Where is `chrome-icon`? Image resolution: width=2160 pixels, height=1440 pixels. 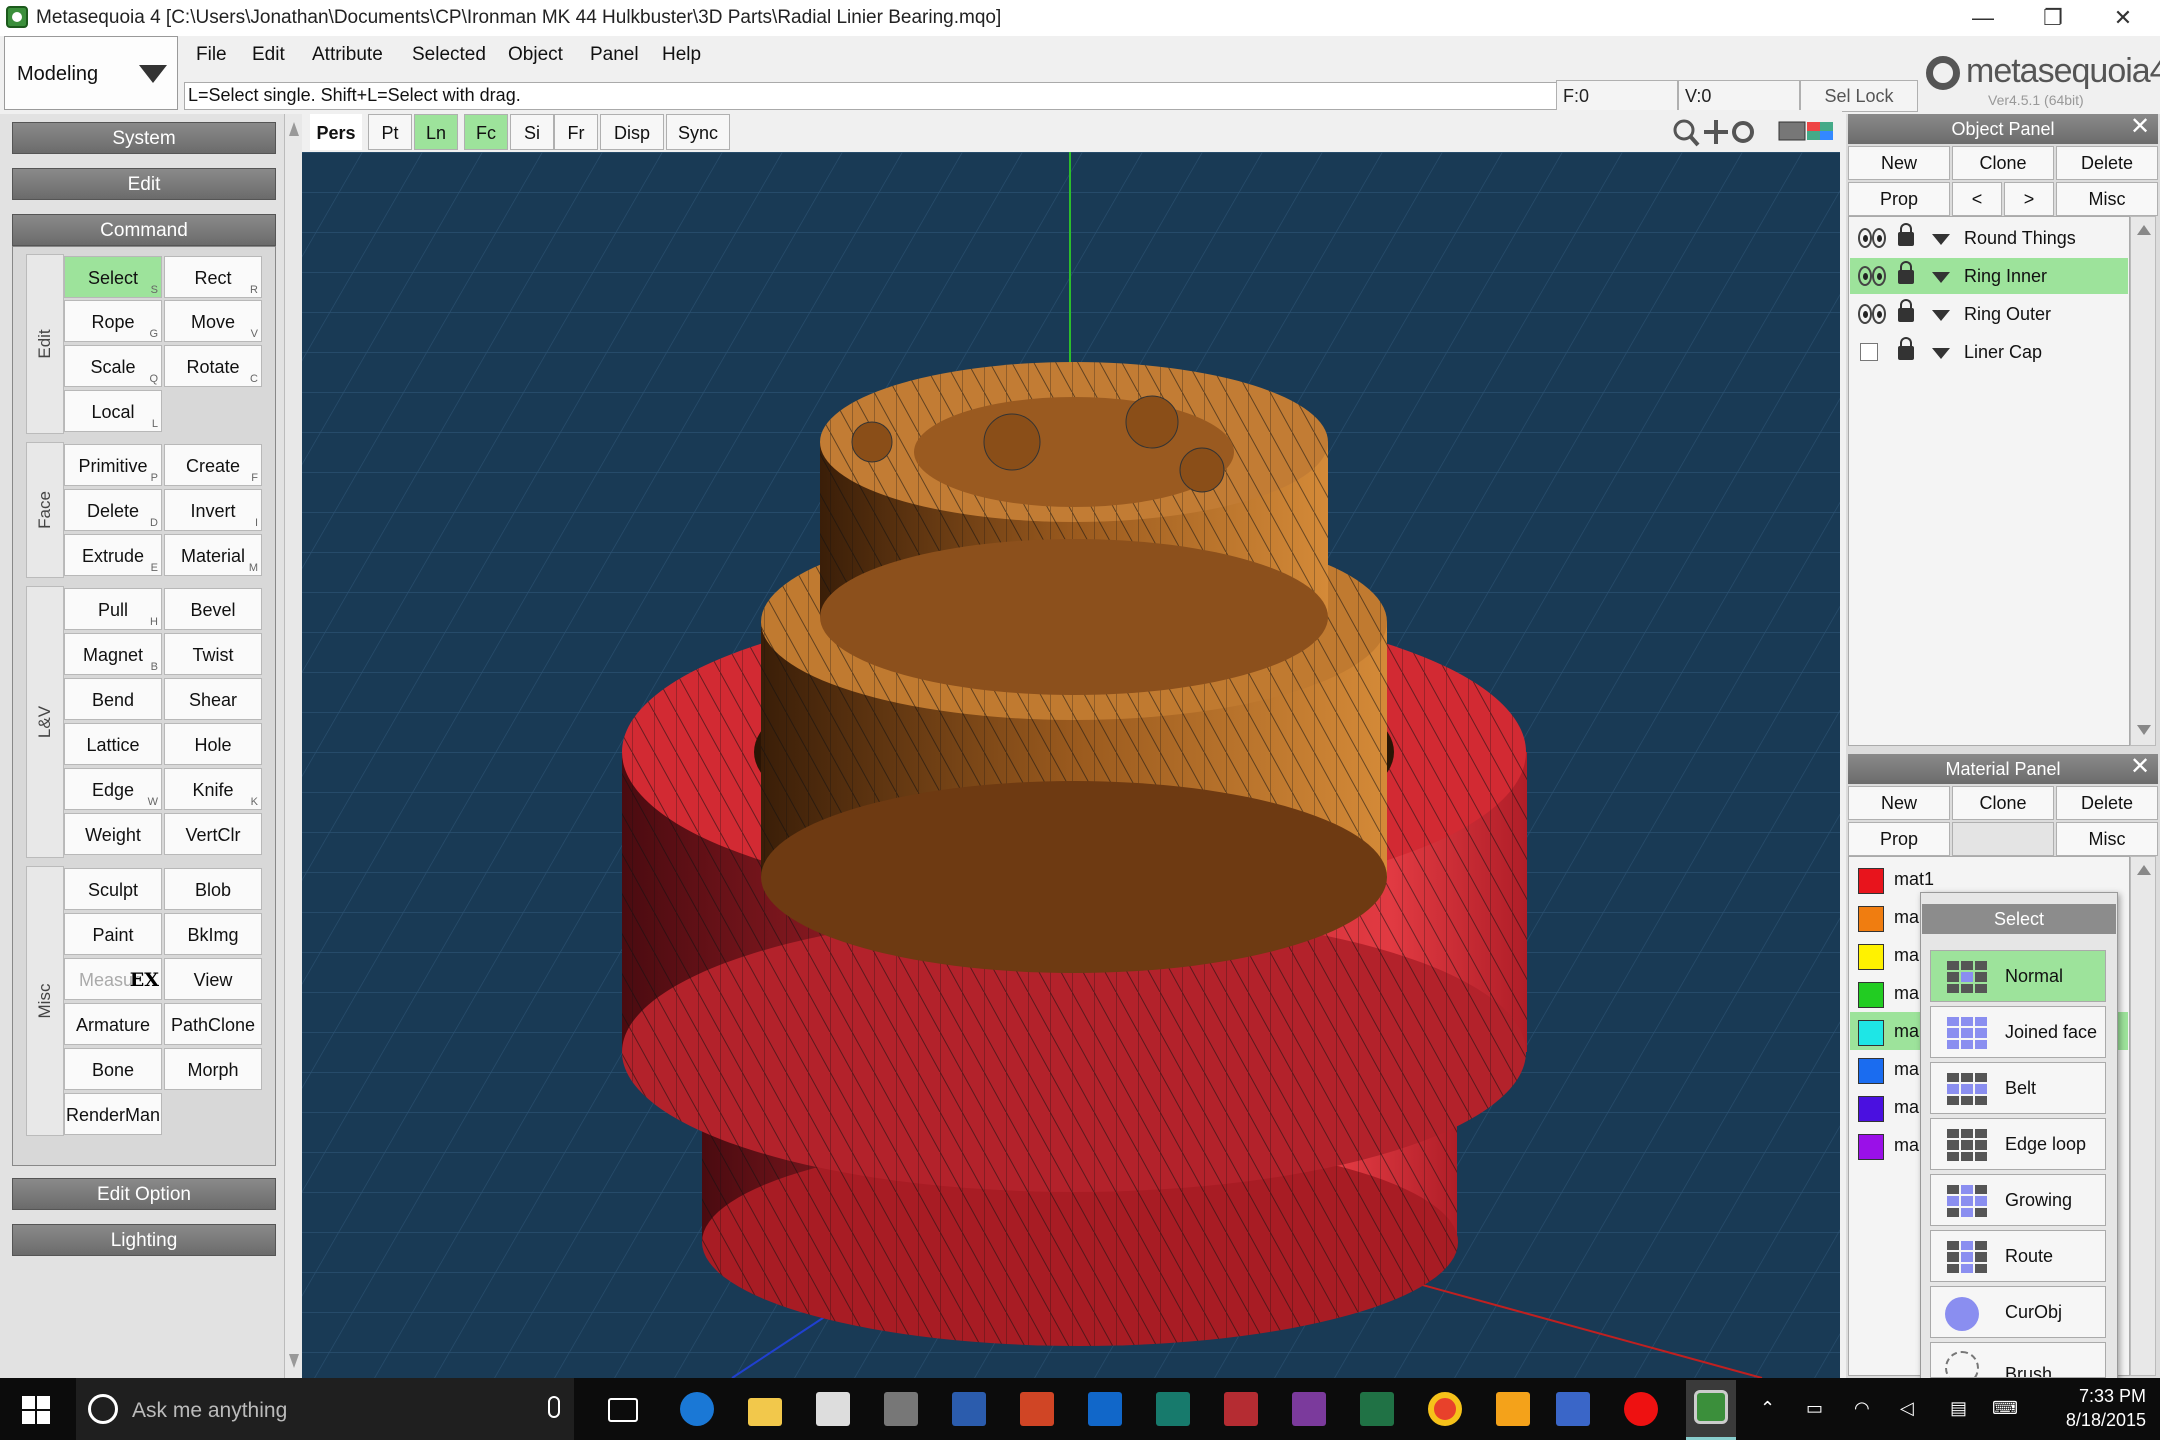 chrome-icon is located at coordinates (1445, 1409).